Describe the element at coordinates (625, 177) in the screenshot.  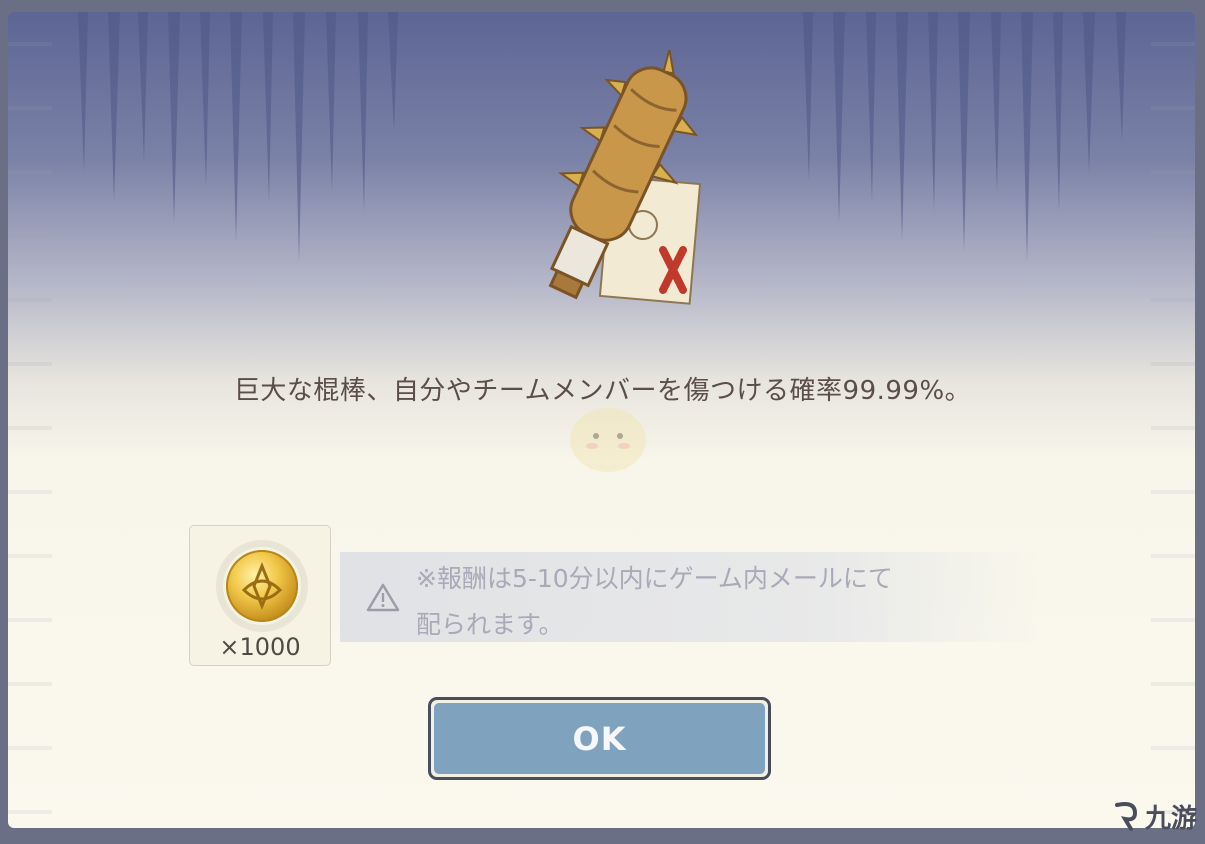
I see `spiked-club-icon` at that location.